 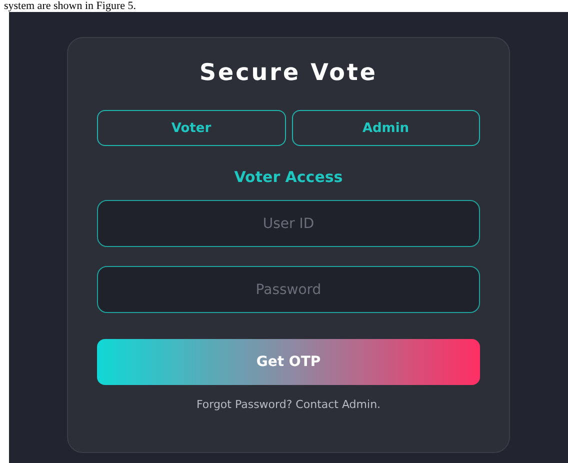 What do you see at coordinates (288, 289) in the screenshot?
I see `input-field: Password` at bounding box center [288, 289].